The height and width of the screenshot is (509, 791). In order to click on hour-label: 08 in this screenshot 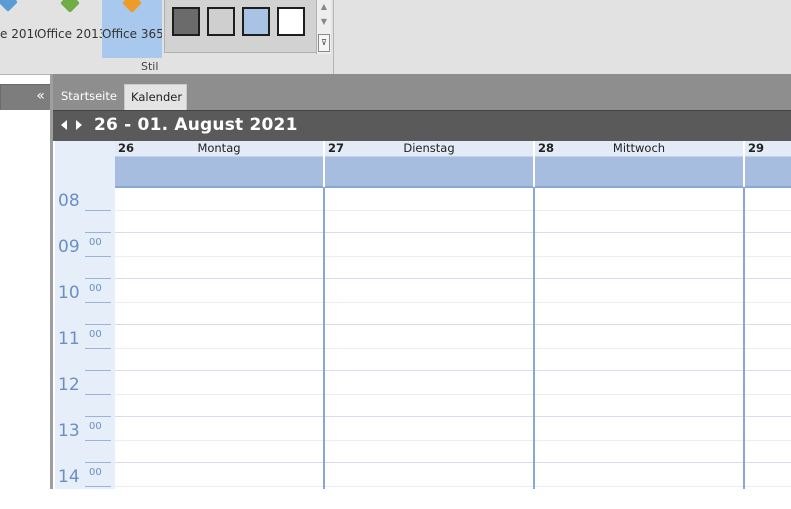, I will do `click(69, 201)`.